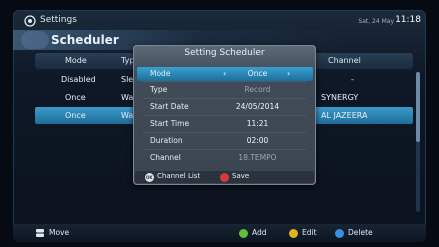  What do you see at coordinates (170, 123) in the screenshot?
I see `field-label: Start Time` at bounding box center [170, 123].